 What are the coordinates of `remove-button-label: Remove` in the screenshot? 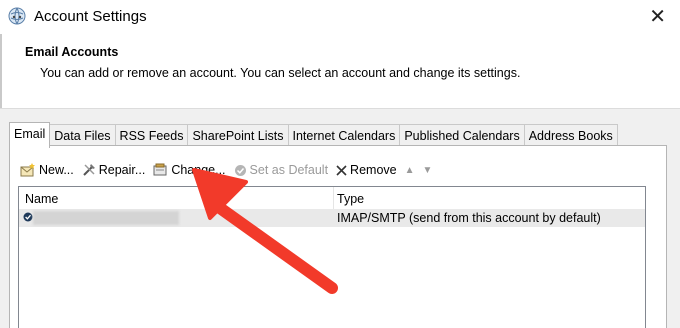 It's located at (373, 170).